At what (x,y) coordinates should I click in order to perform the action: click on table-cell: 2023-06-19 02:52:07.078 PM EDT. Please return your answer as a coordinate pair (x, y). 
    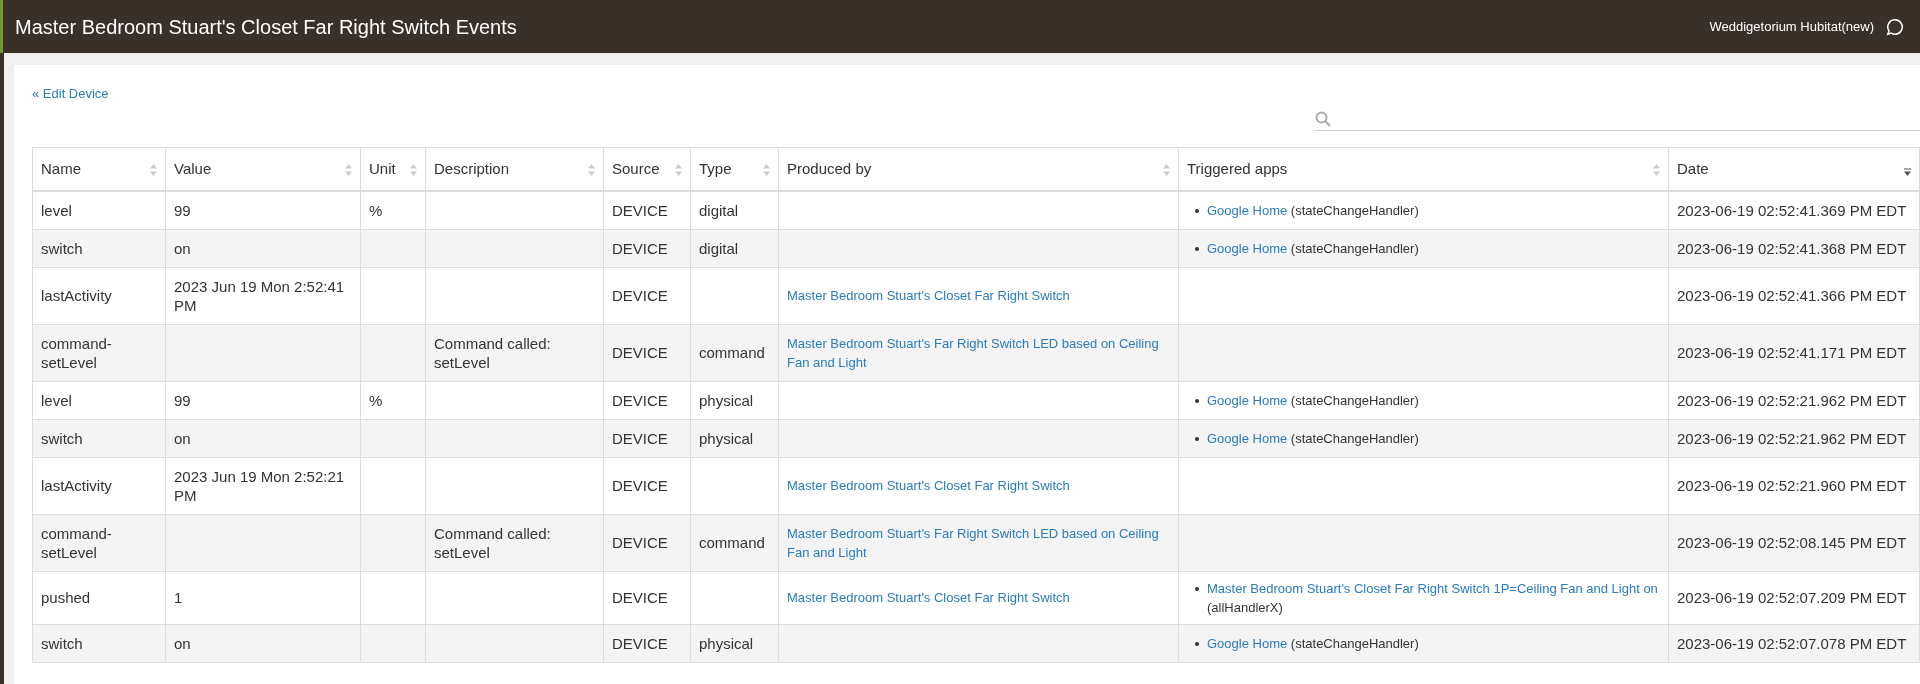
    Looking at the image, I should click on (1794, 643).